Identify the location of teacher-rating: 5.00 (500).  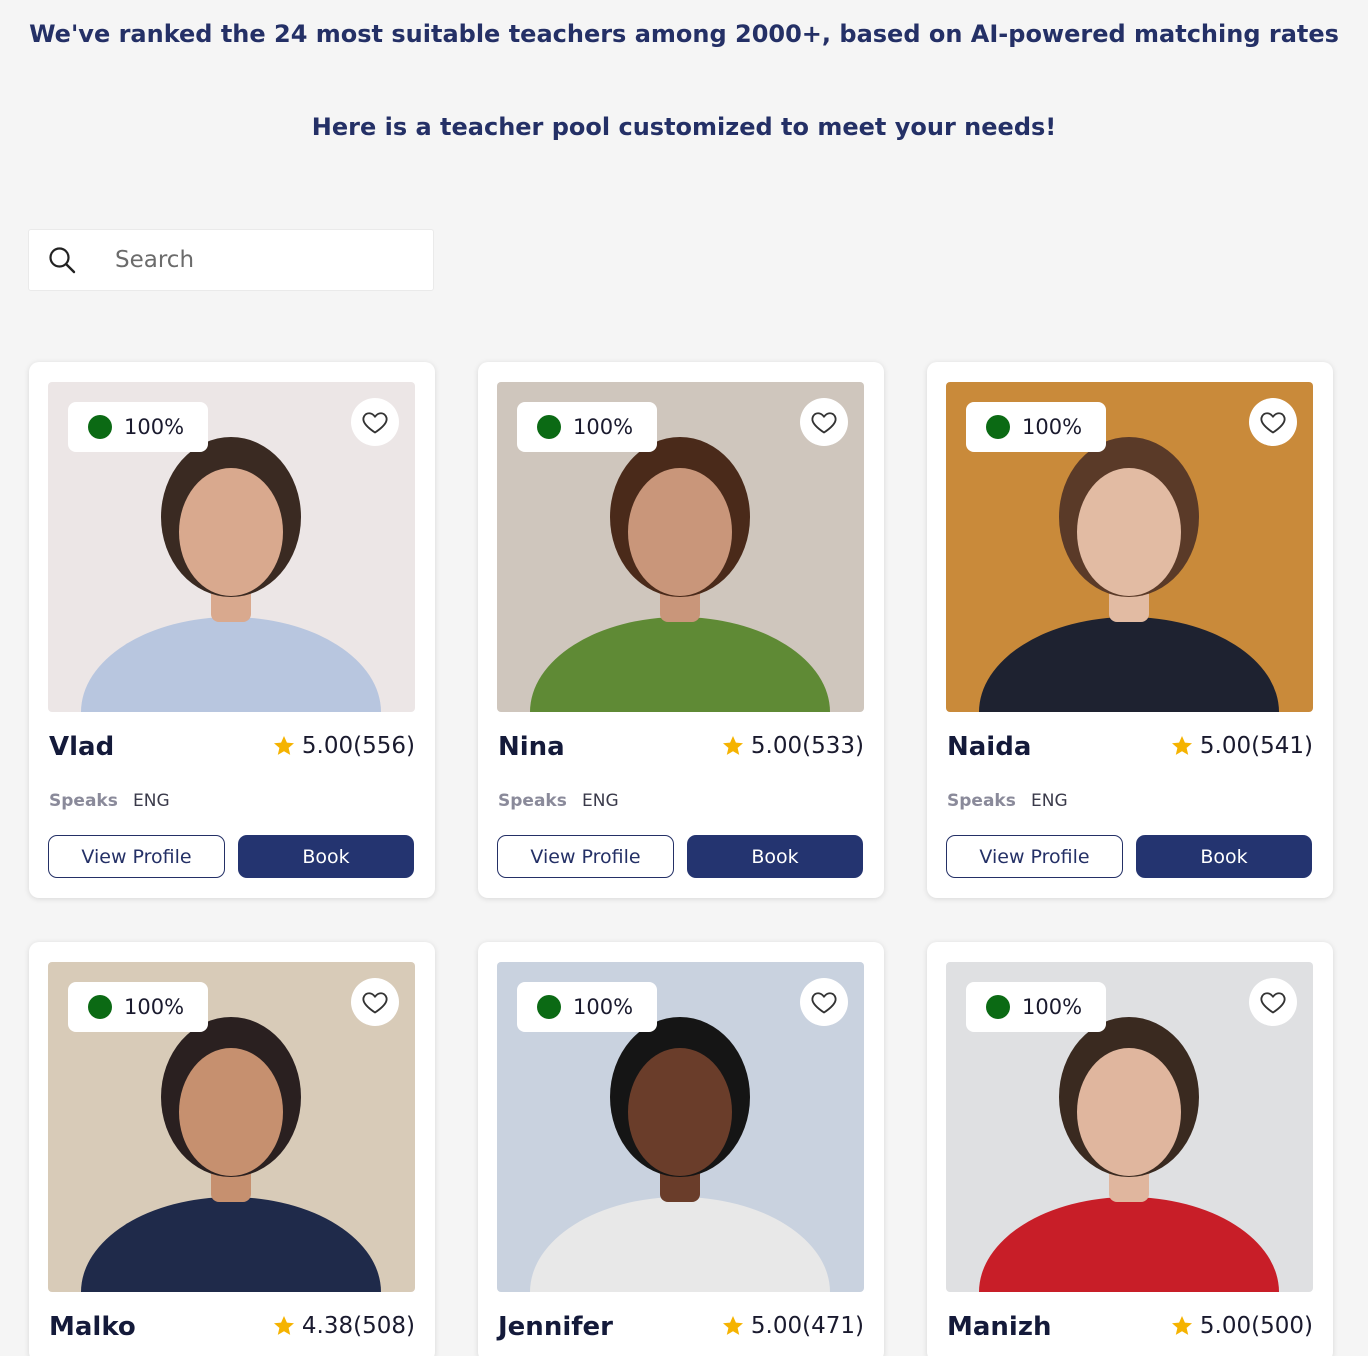
(1241, 1326).